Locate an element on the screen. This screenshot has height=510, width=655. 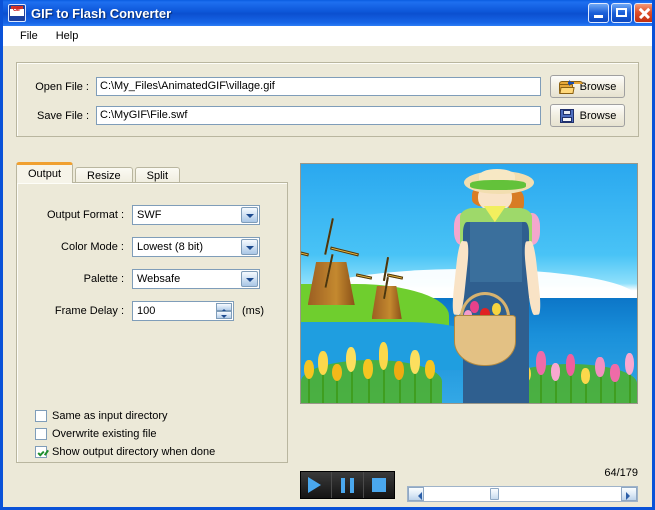
frame-delay-row: Frame Delay : 100 (ms) is located at coordinates (146, 311).